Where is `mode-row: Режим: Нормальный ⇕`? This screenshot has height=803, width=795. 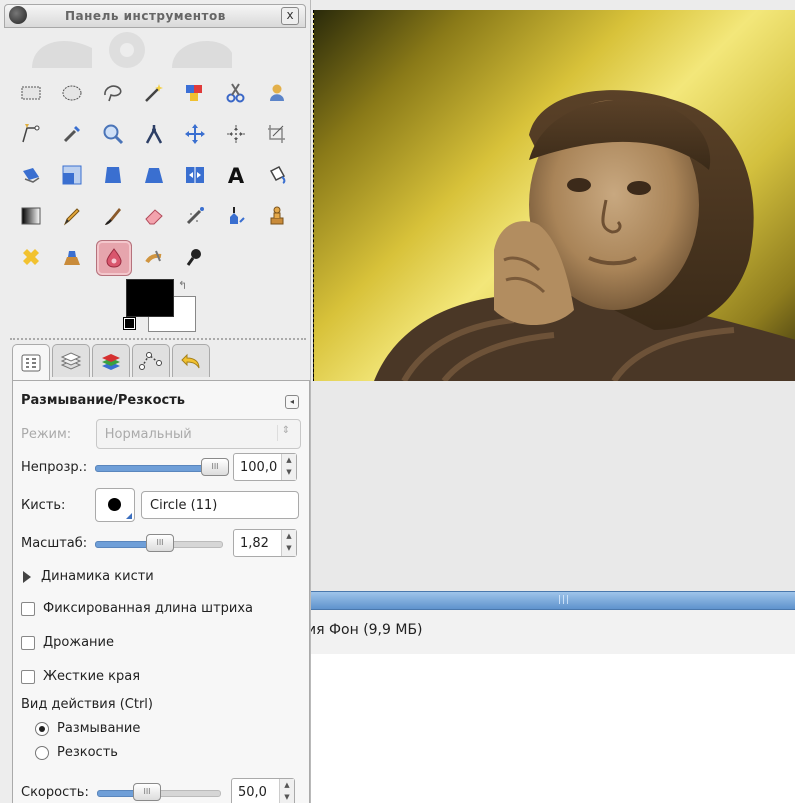 mode-row: Режим: Нормальный ⇕ is located at coordinates (161, 434).